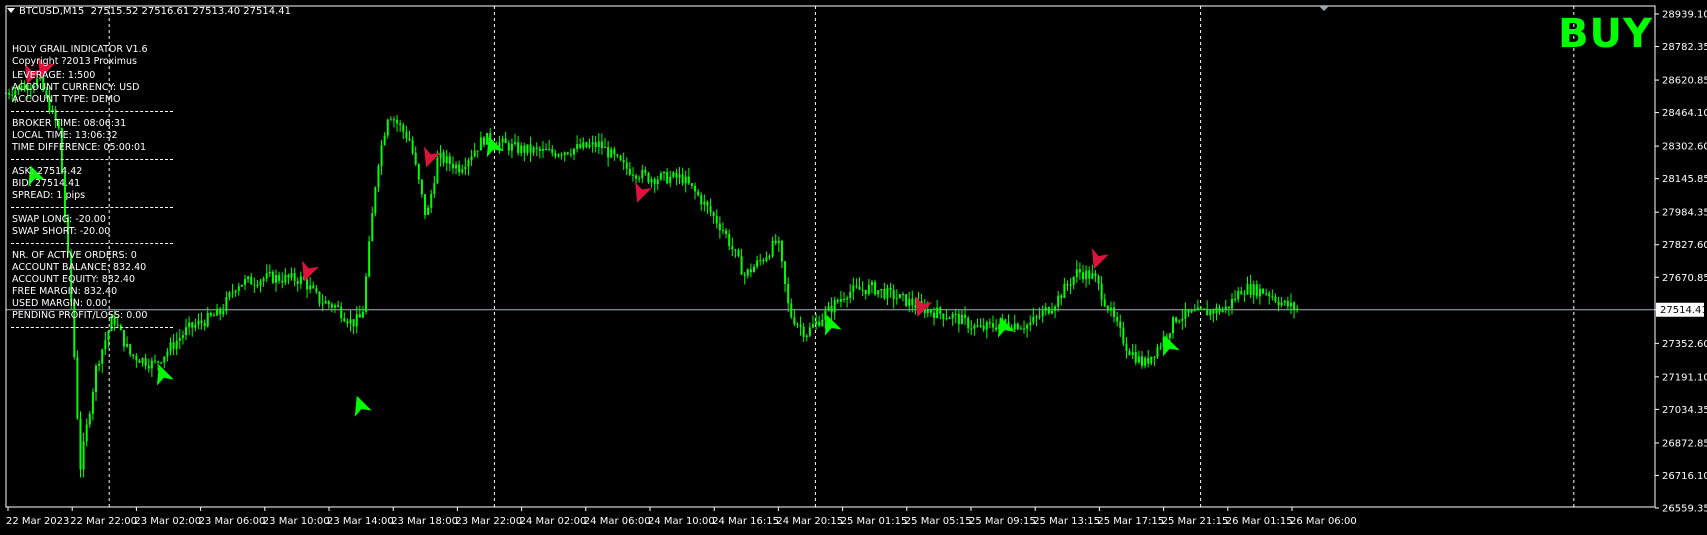 The image size is (1707, 535). What do you see at coordinates (65, 291) in the screenshot?
I see `free-margin-row: FREE MARGIN: 832.40` at bounding box center [65, 291].